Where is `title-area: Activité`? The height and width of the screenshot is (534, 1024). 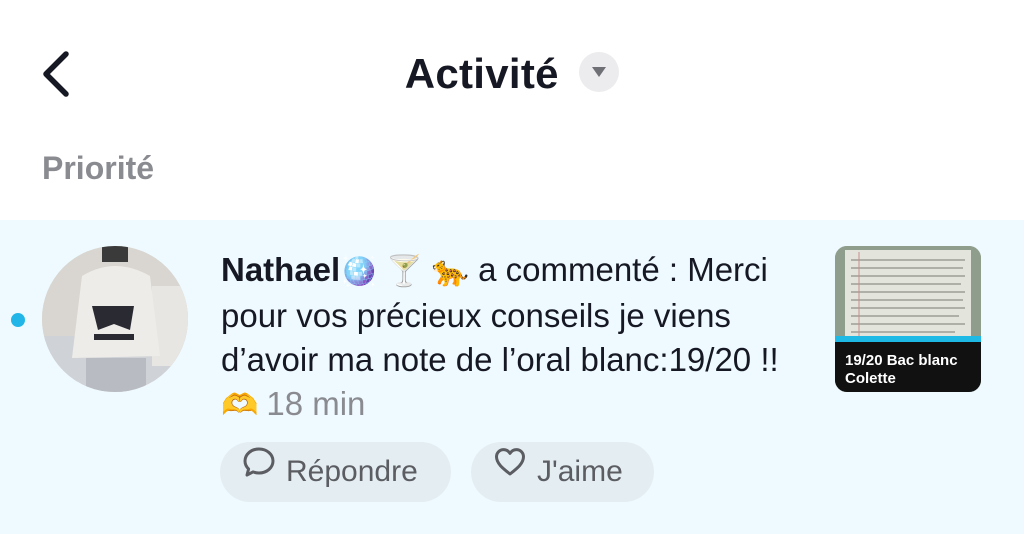 title-area: Activité is located at coordinates (512, 74).